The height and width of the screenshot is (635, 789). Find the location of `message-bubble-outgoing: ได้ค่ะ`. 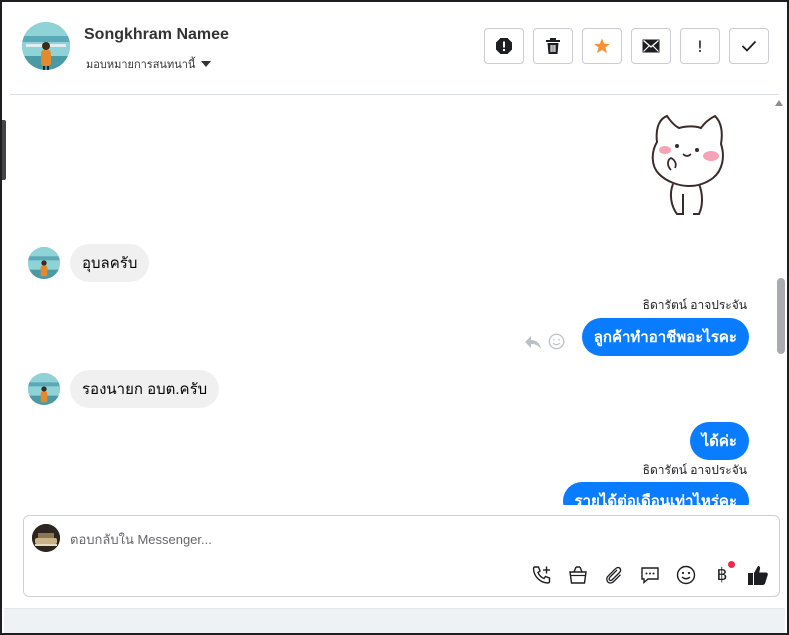

message-bubble-outgoing: ได้ค่ะ is located at coordinates (719, 441).